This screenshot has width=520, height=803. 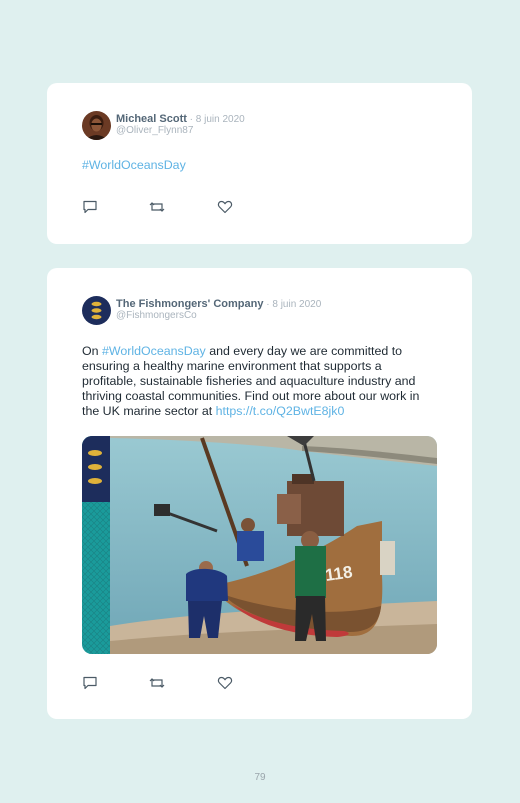 I want to click on tweet-text: #WorldOceansDay, so click(x=260, y=165).